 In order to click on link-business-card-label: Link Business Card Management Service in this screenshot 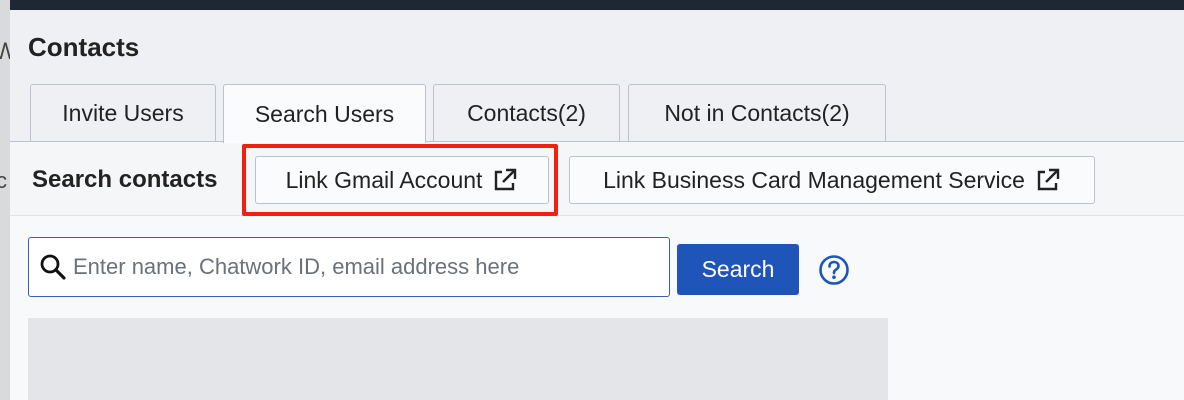, I will do `click(814, 179)`.